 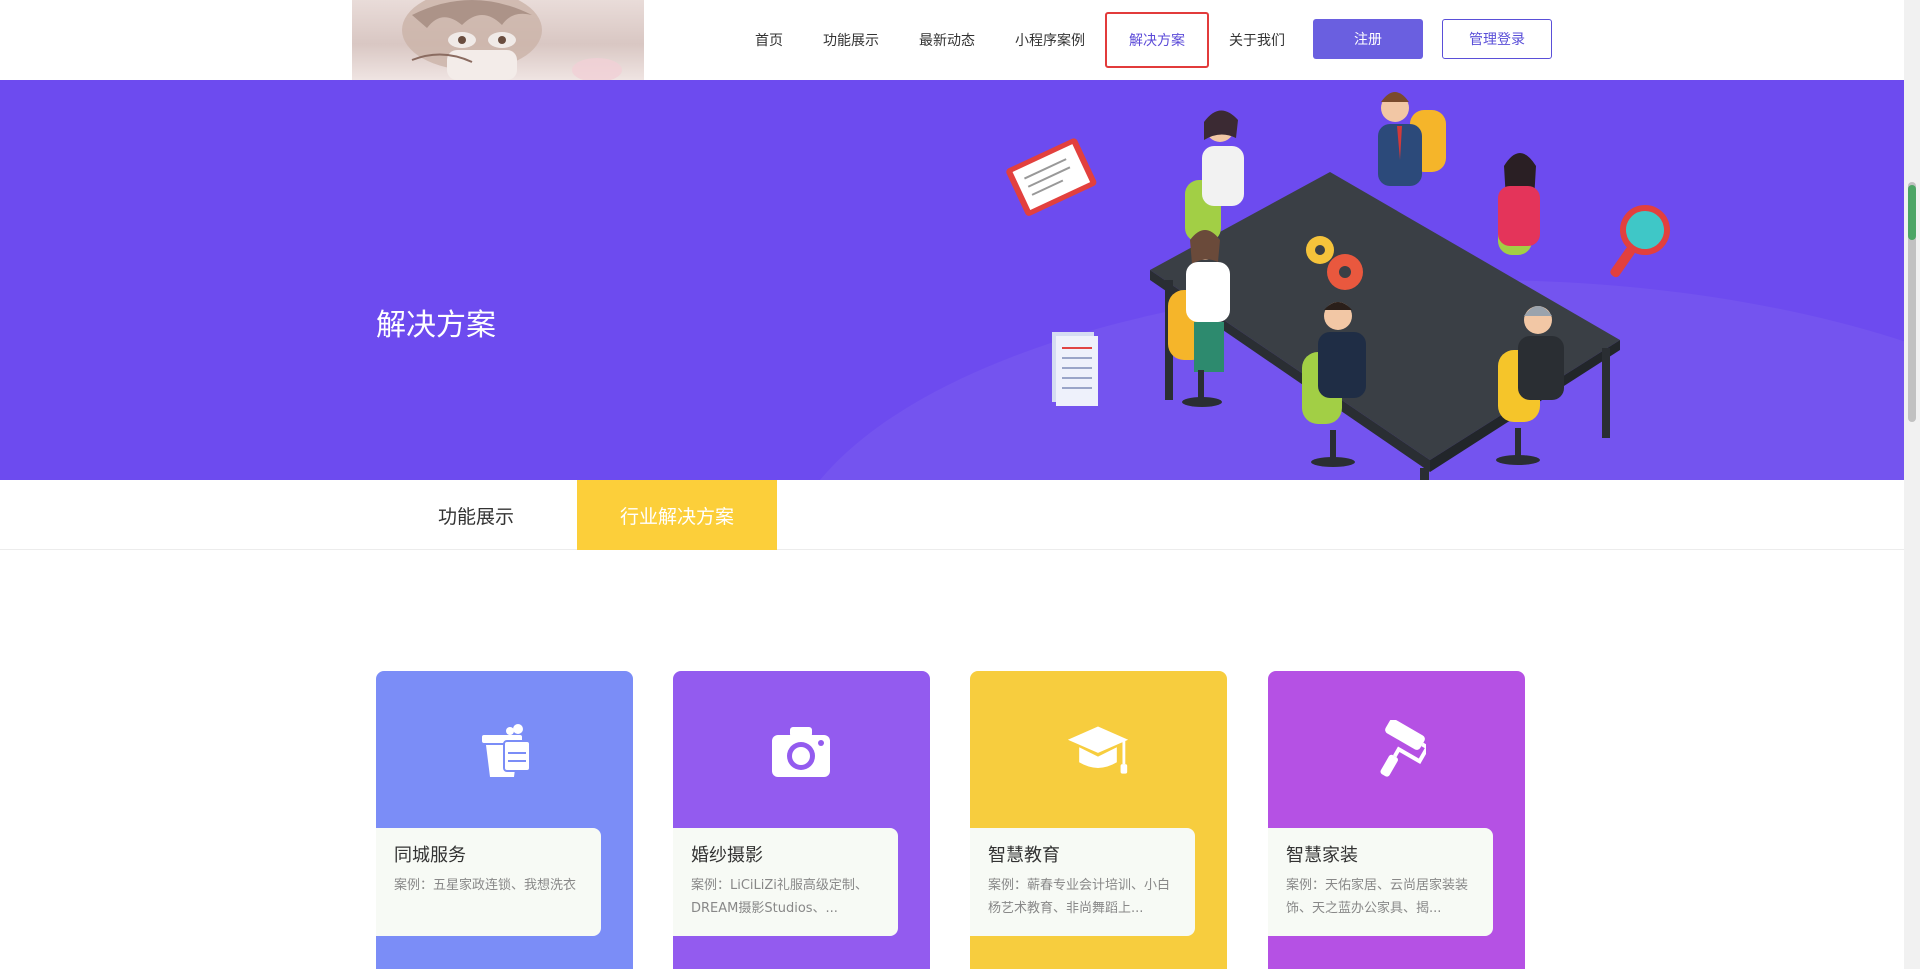 What do you see at coordinates (851, 40) in the screenshot?
I see `nav-features: 功能展示` at bounding box center [851, 40].